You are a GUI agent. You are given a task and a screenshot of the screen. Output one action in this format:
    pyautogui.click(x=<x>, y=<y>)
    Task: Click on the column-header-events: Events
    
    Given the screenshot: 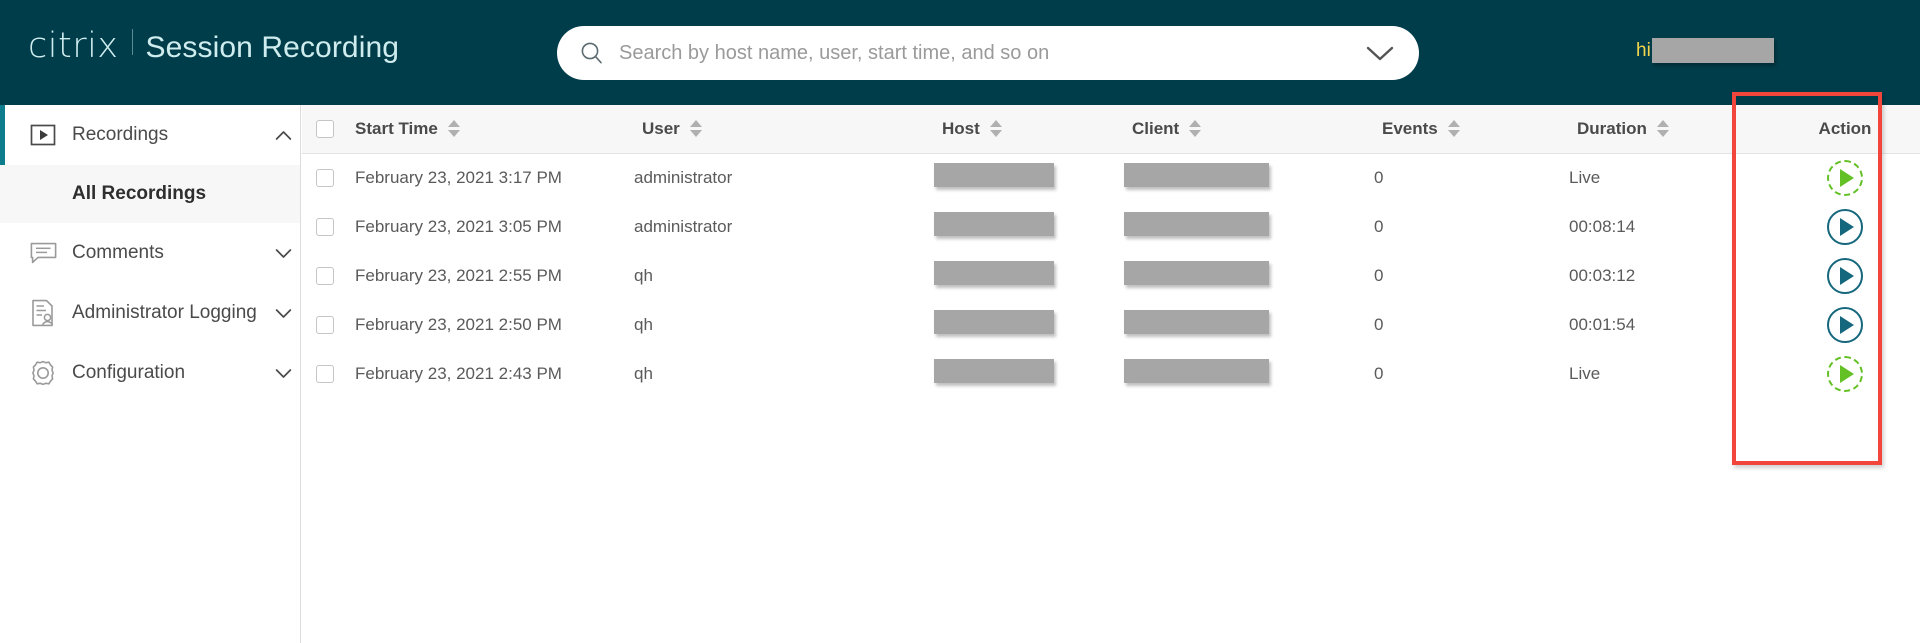 What is the action you would take?
    pyautogui.click(x=1471, y=129)
    